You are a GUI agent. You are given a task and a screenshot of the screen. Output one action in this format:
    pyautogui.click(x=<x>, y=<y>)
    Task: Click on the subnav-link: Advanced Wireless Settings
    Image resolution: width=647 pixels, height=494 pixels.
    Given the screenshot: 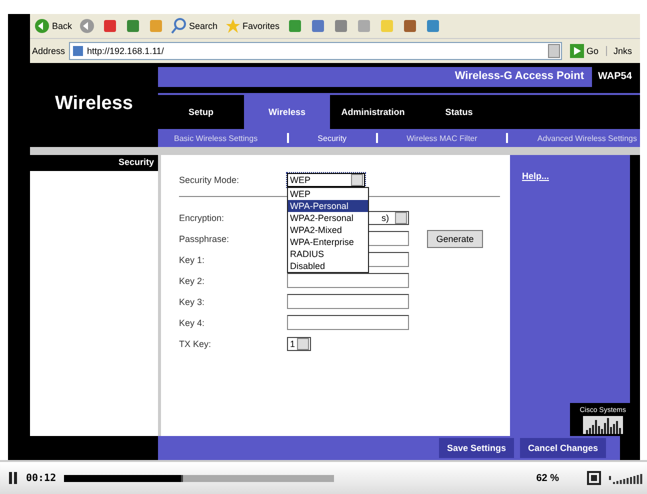 What is the action you would take?
    pyautogui.click(x=587, y=138)
    